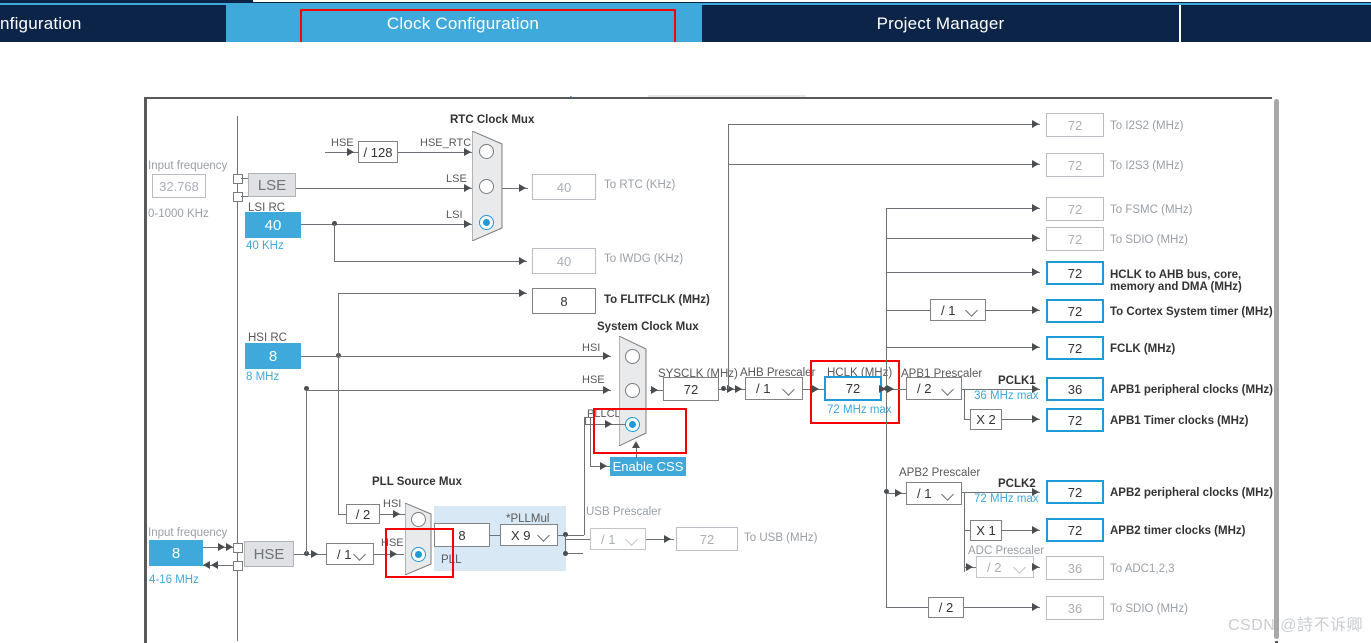 This screenshot has height=643, width=1371. I want to click on sysmux-option-pllclk, so click(632, 424).